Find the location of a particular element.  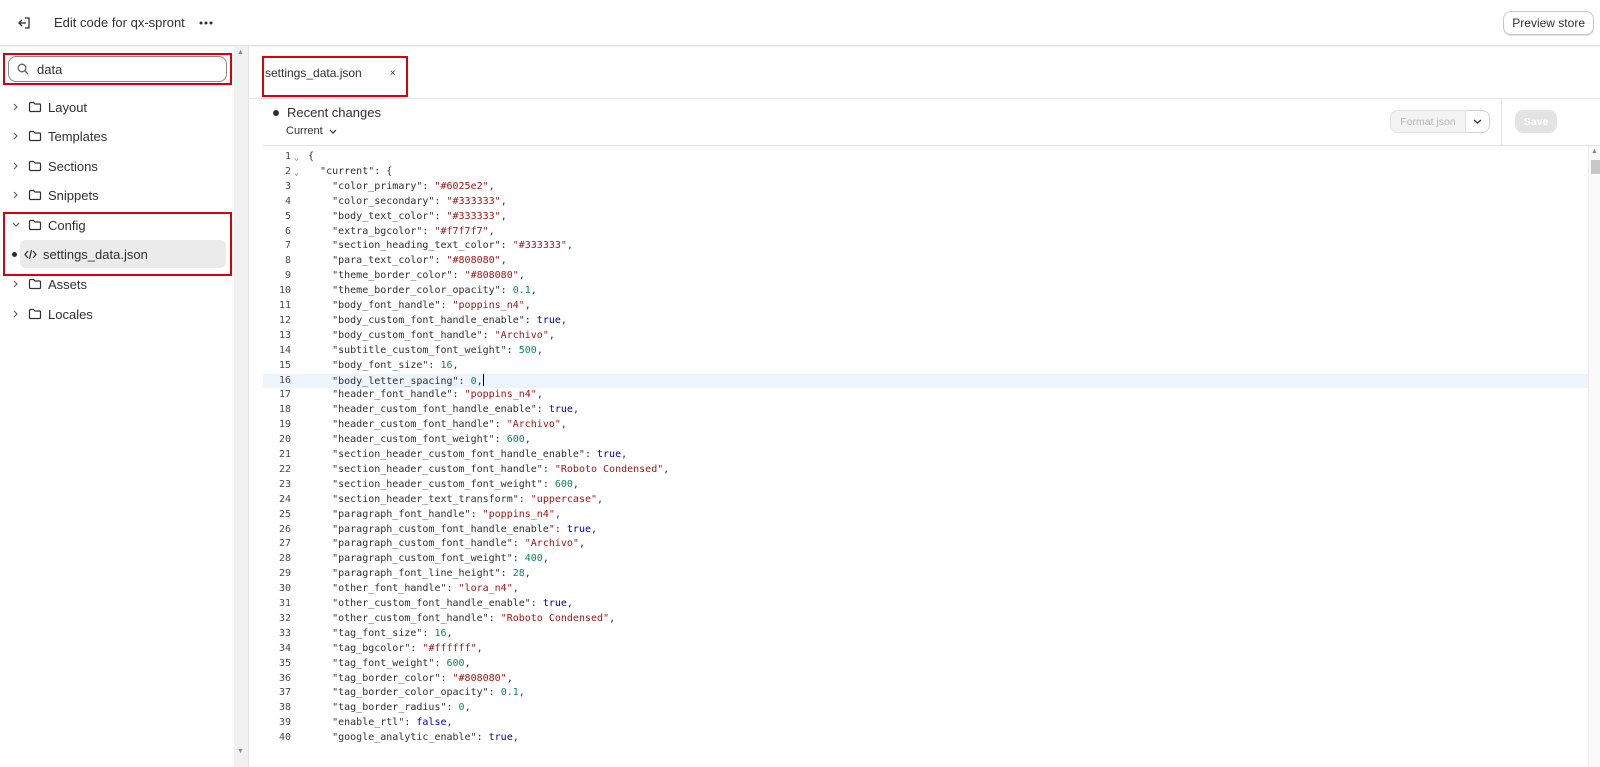

code-text: "theme_border_color": "#808080", is located at coordinates (428, 276).